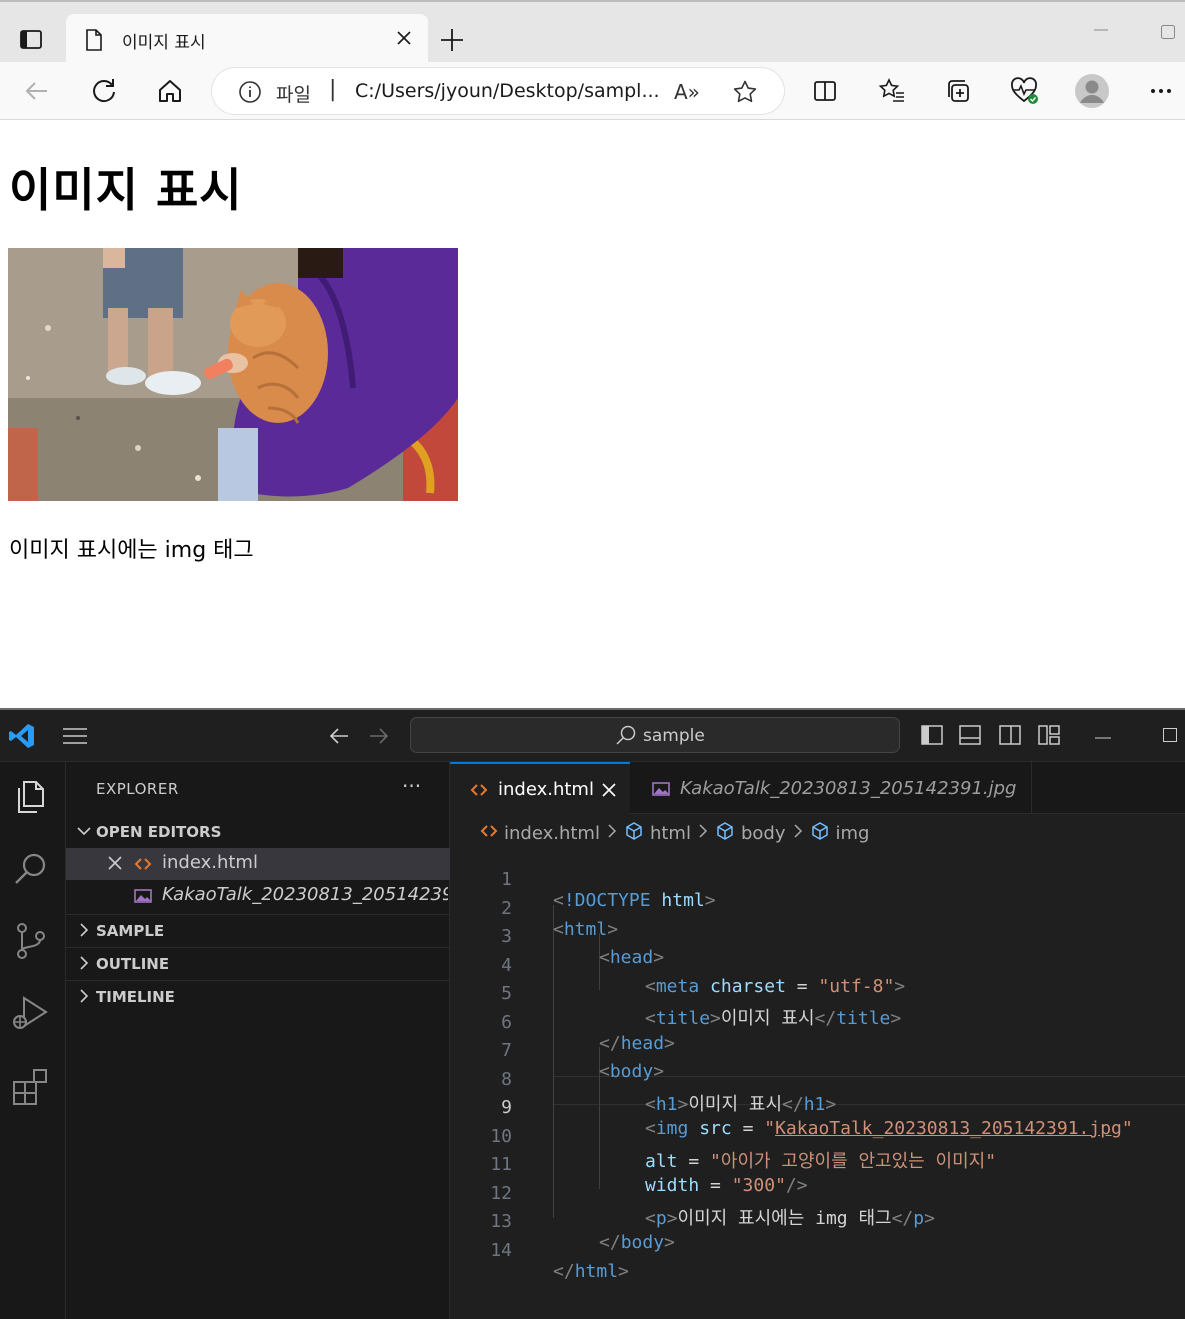 The image size is (1185, 1319). I want to click on split-screen-icon, so click(825, 91).